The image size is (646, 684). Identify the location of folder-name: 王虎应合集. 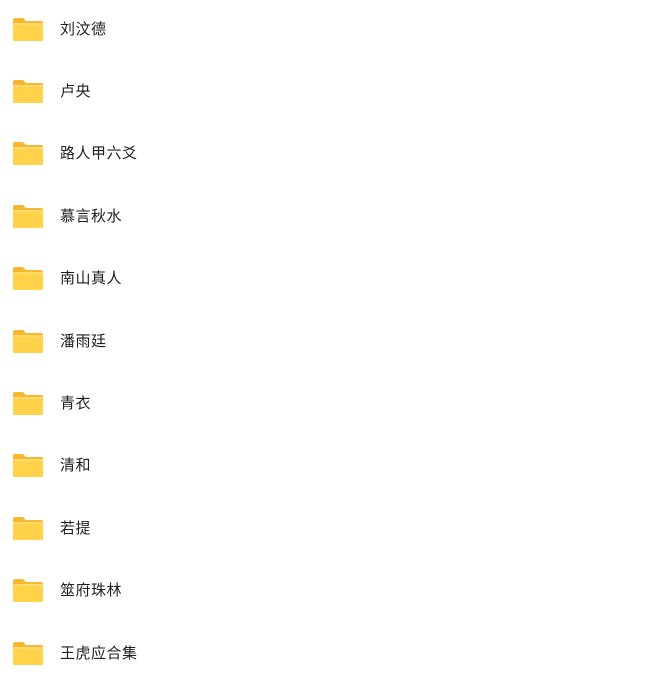
(99, 653).